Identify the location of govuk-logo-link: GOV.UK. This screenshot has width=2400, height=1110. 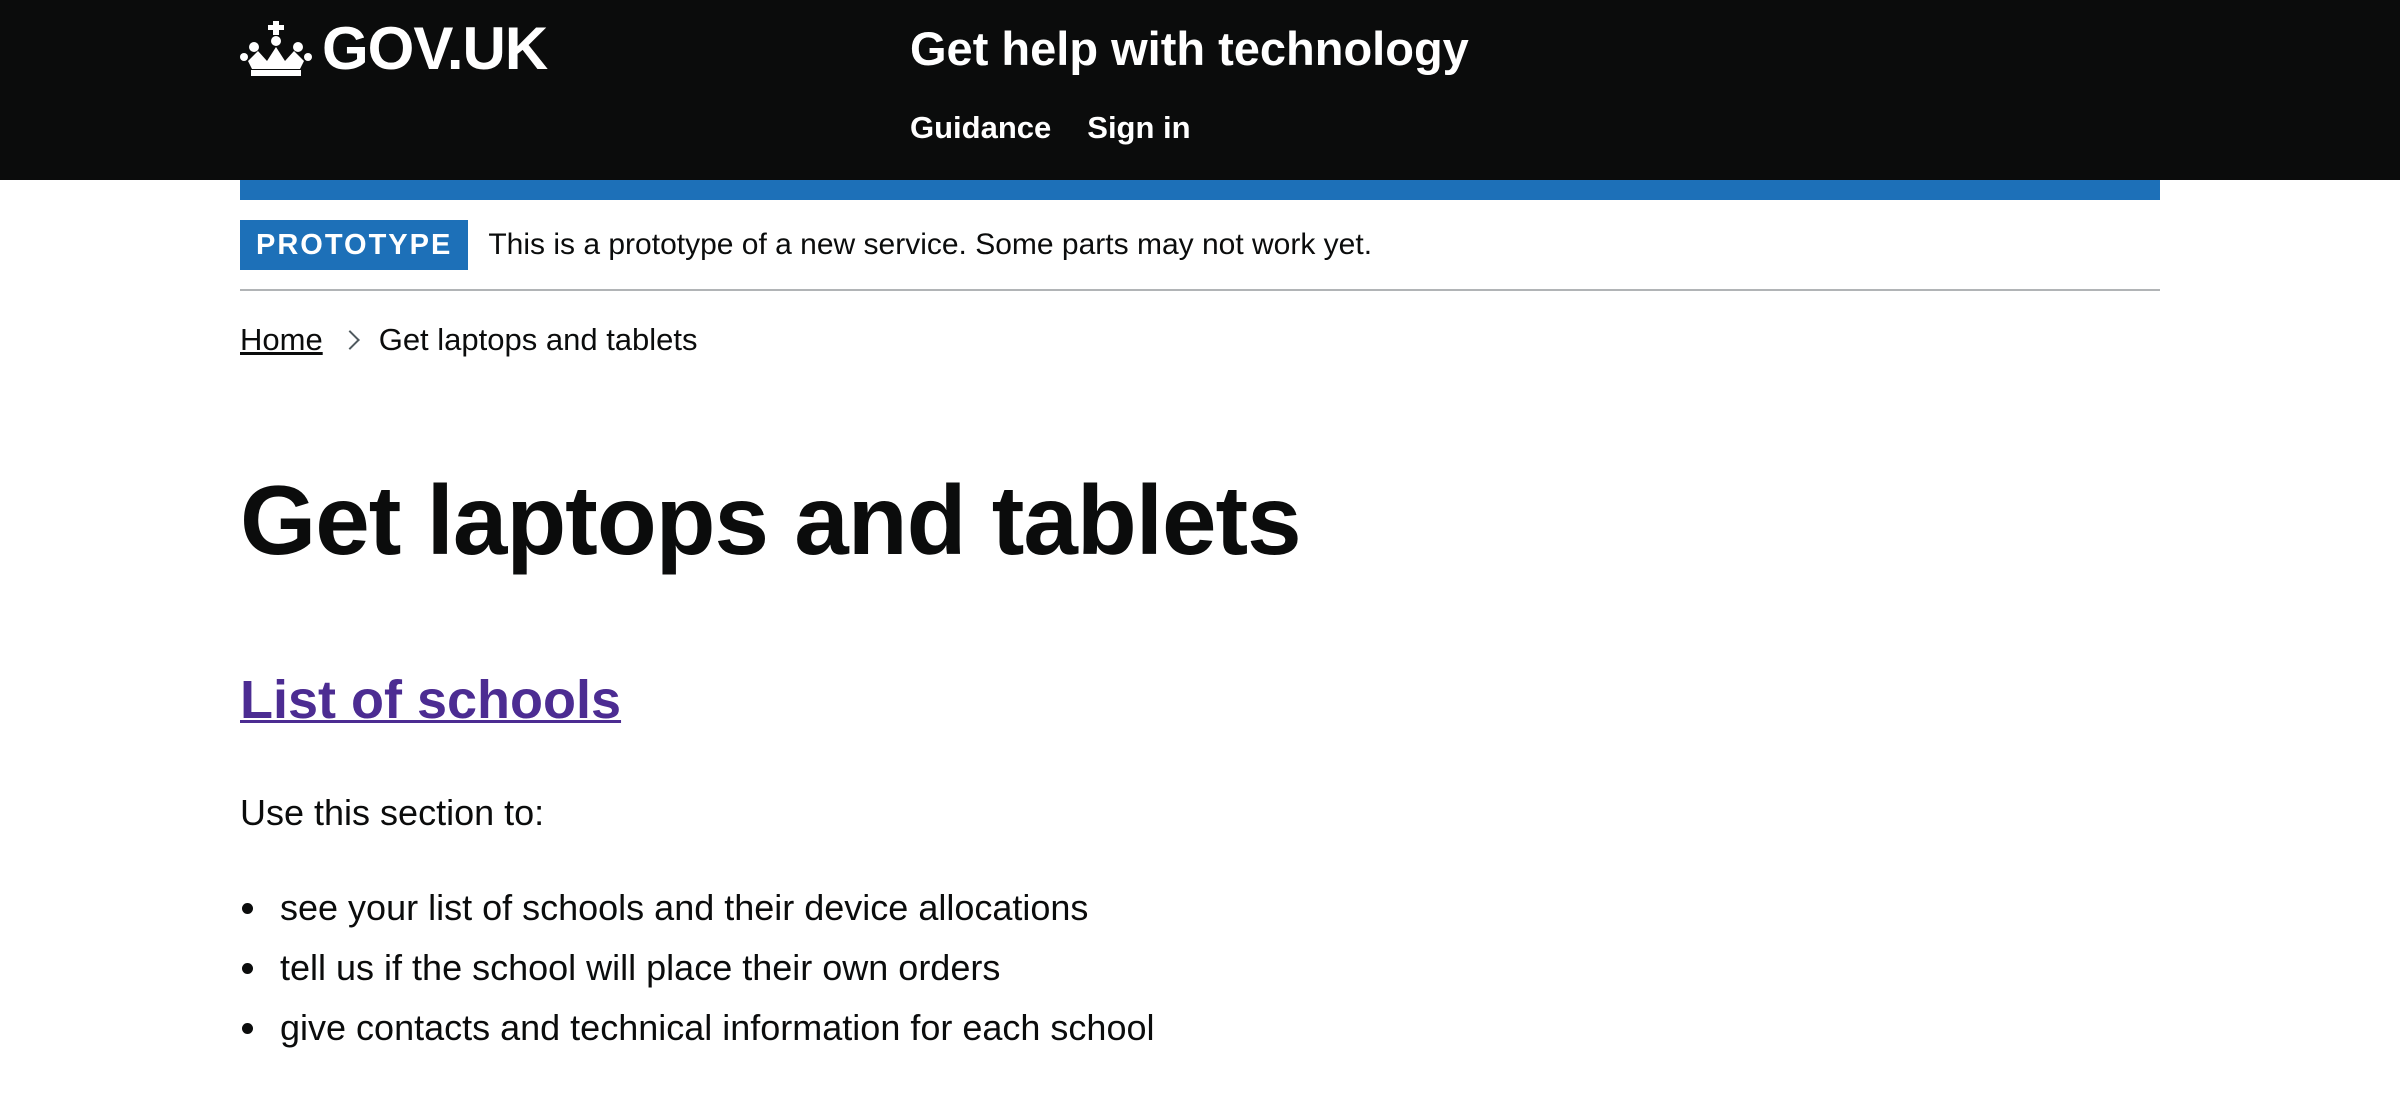
(394, 48).